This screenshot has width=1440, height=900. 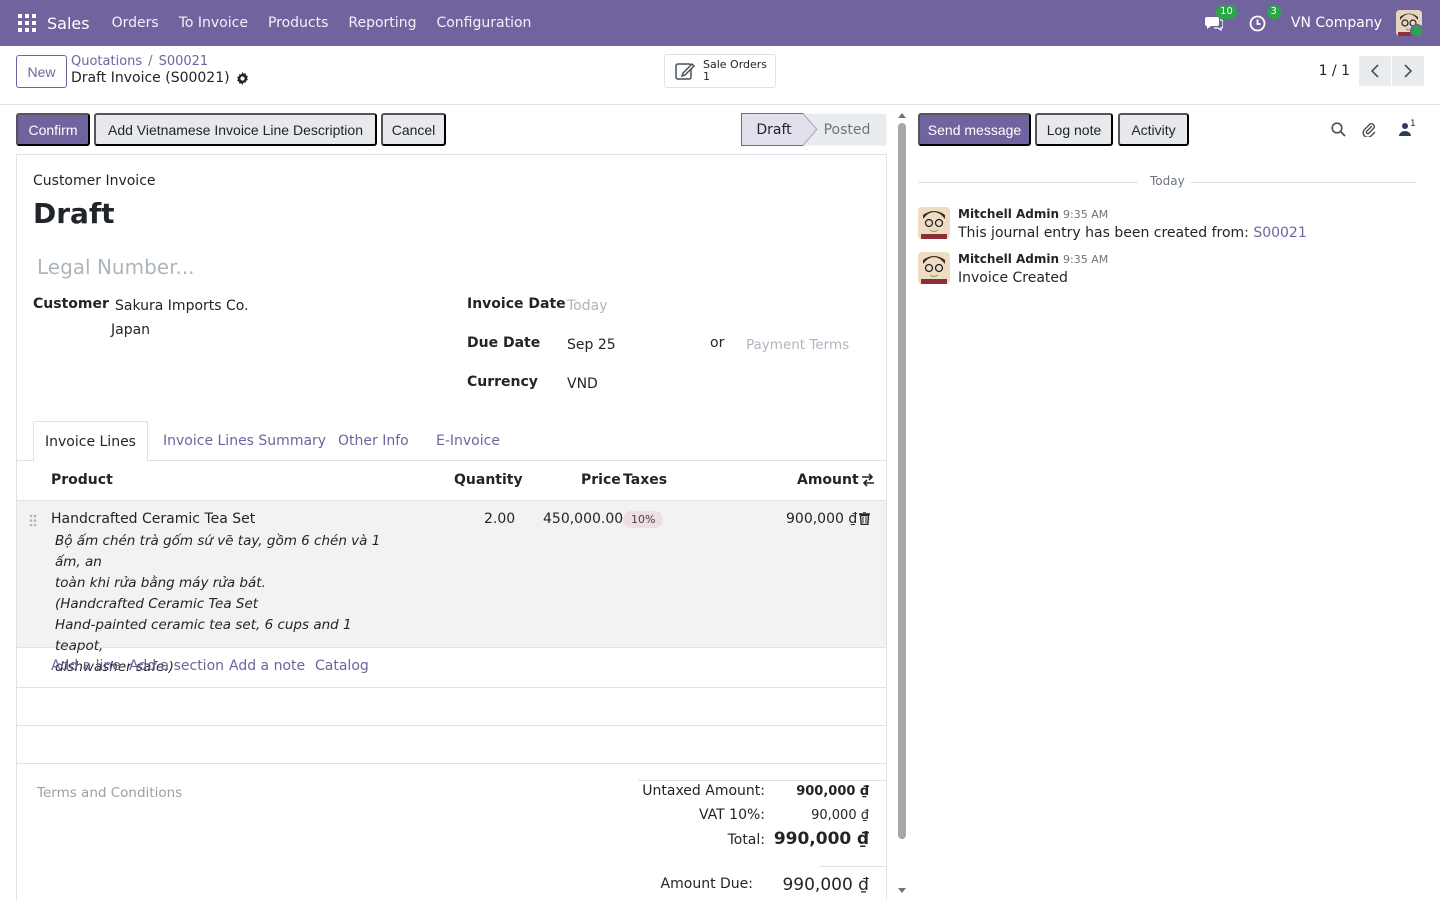 I want to click on clock-icon, so click(x=1257, y=23).